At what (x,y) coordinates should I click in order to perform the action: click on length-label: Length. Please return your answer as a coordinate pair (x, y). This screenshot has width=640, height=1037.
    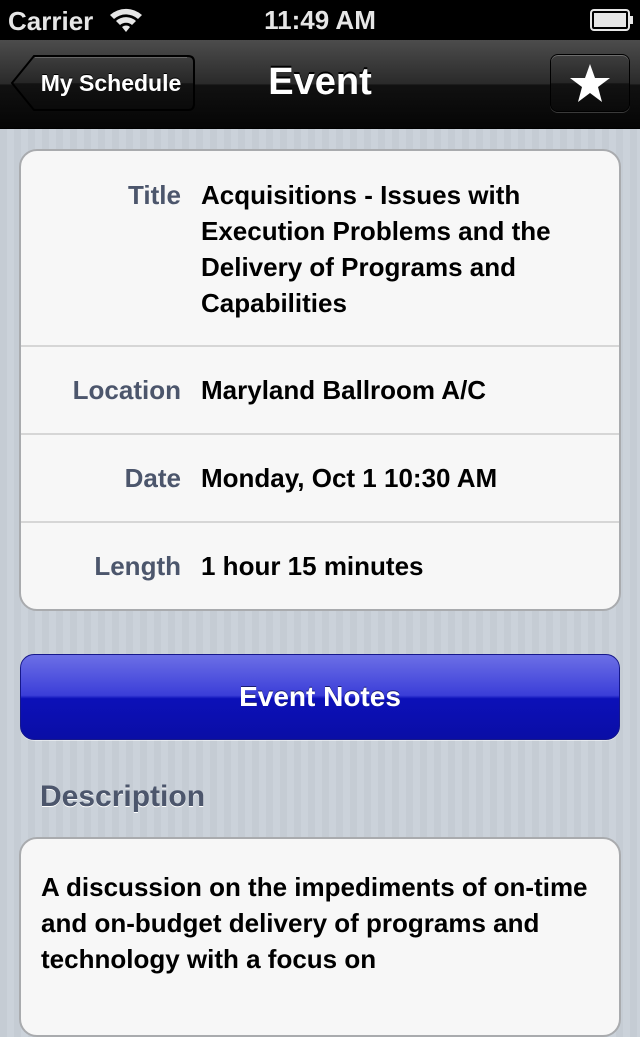
    Looking at the image, I should click on (137, 566).